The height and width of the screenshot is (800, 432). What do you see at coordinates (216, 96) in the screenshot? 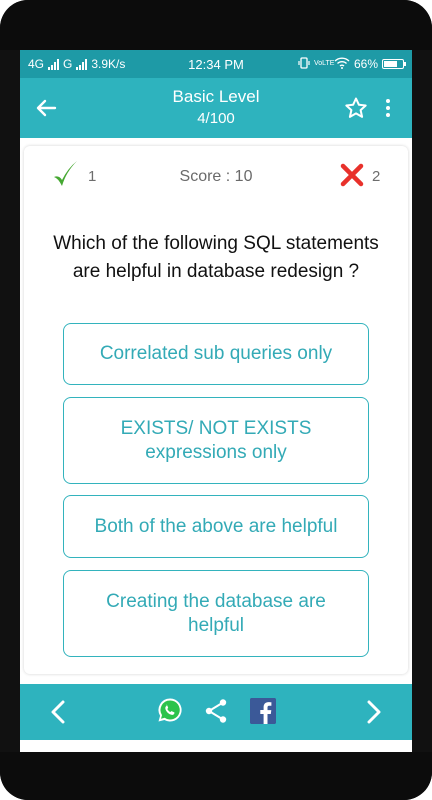
I see `page-title: Basic Level` at bounding box center [216, 96].